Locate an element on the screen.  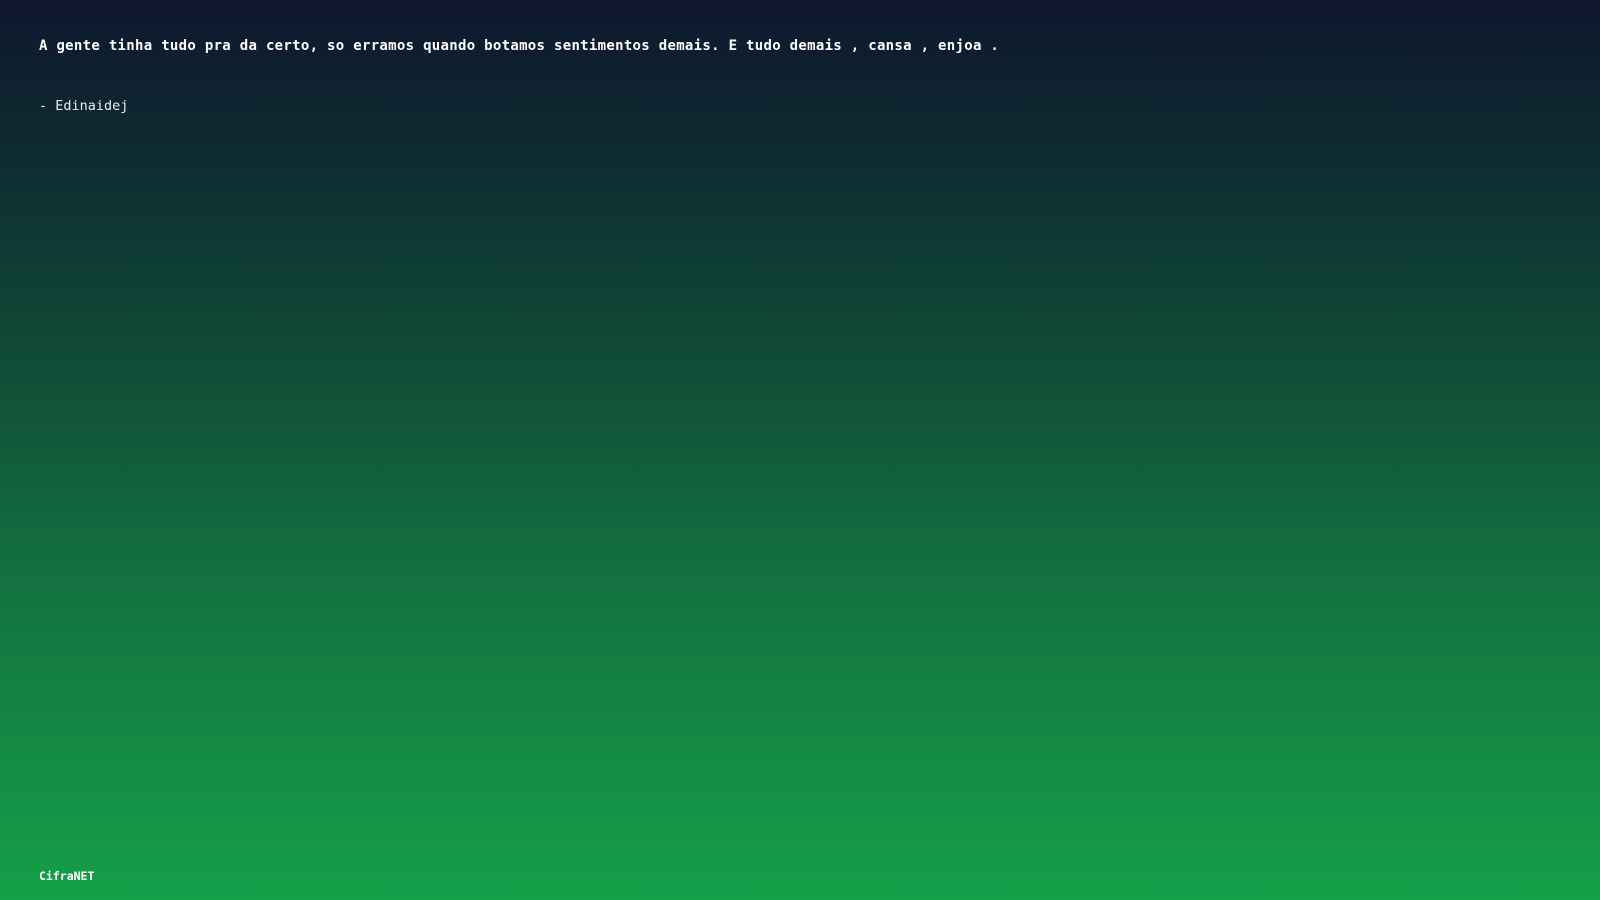
quote-author: - Edinaidej is located at coordinates (84, 106).